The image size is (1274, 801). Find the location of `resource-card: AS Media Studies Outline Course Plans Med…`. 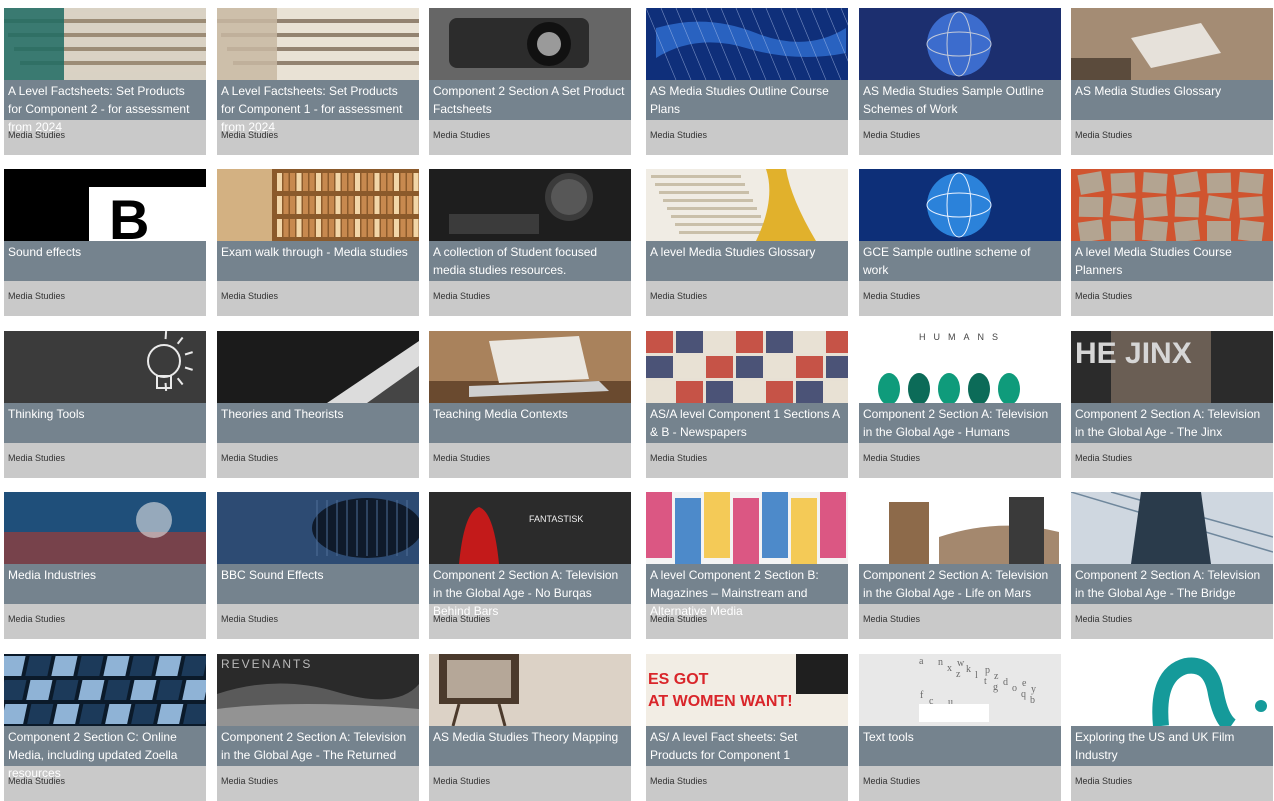

resource-card: AS Media Studies Outline Course Plans Med… is located at coordinates (747, 81).